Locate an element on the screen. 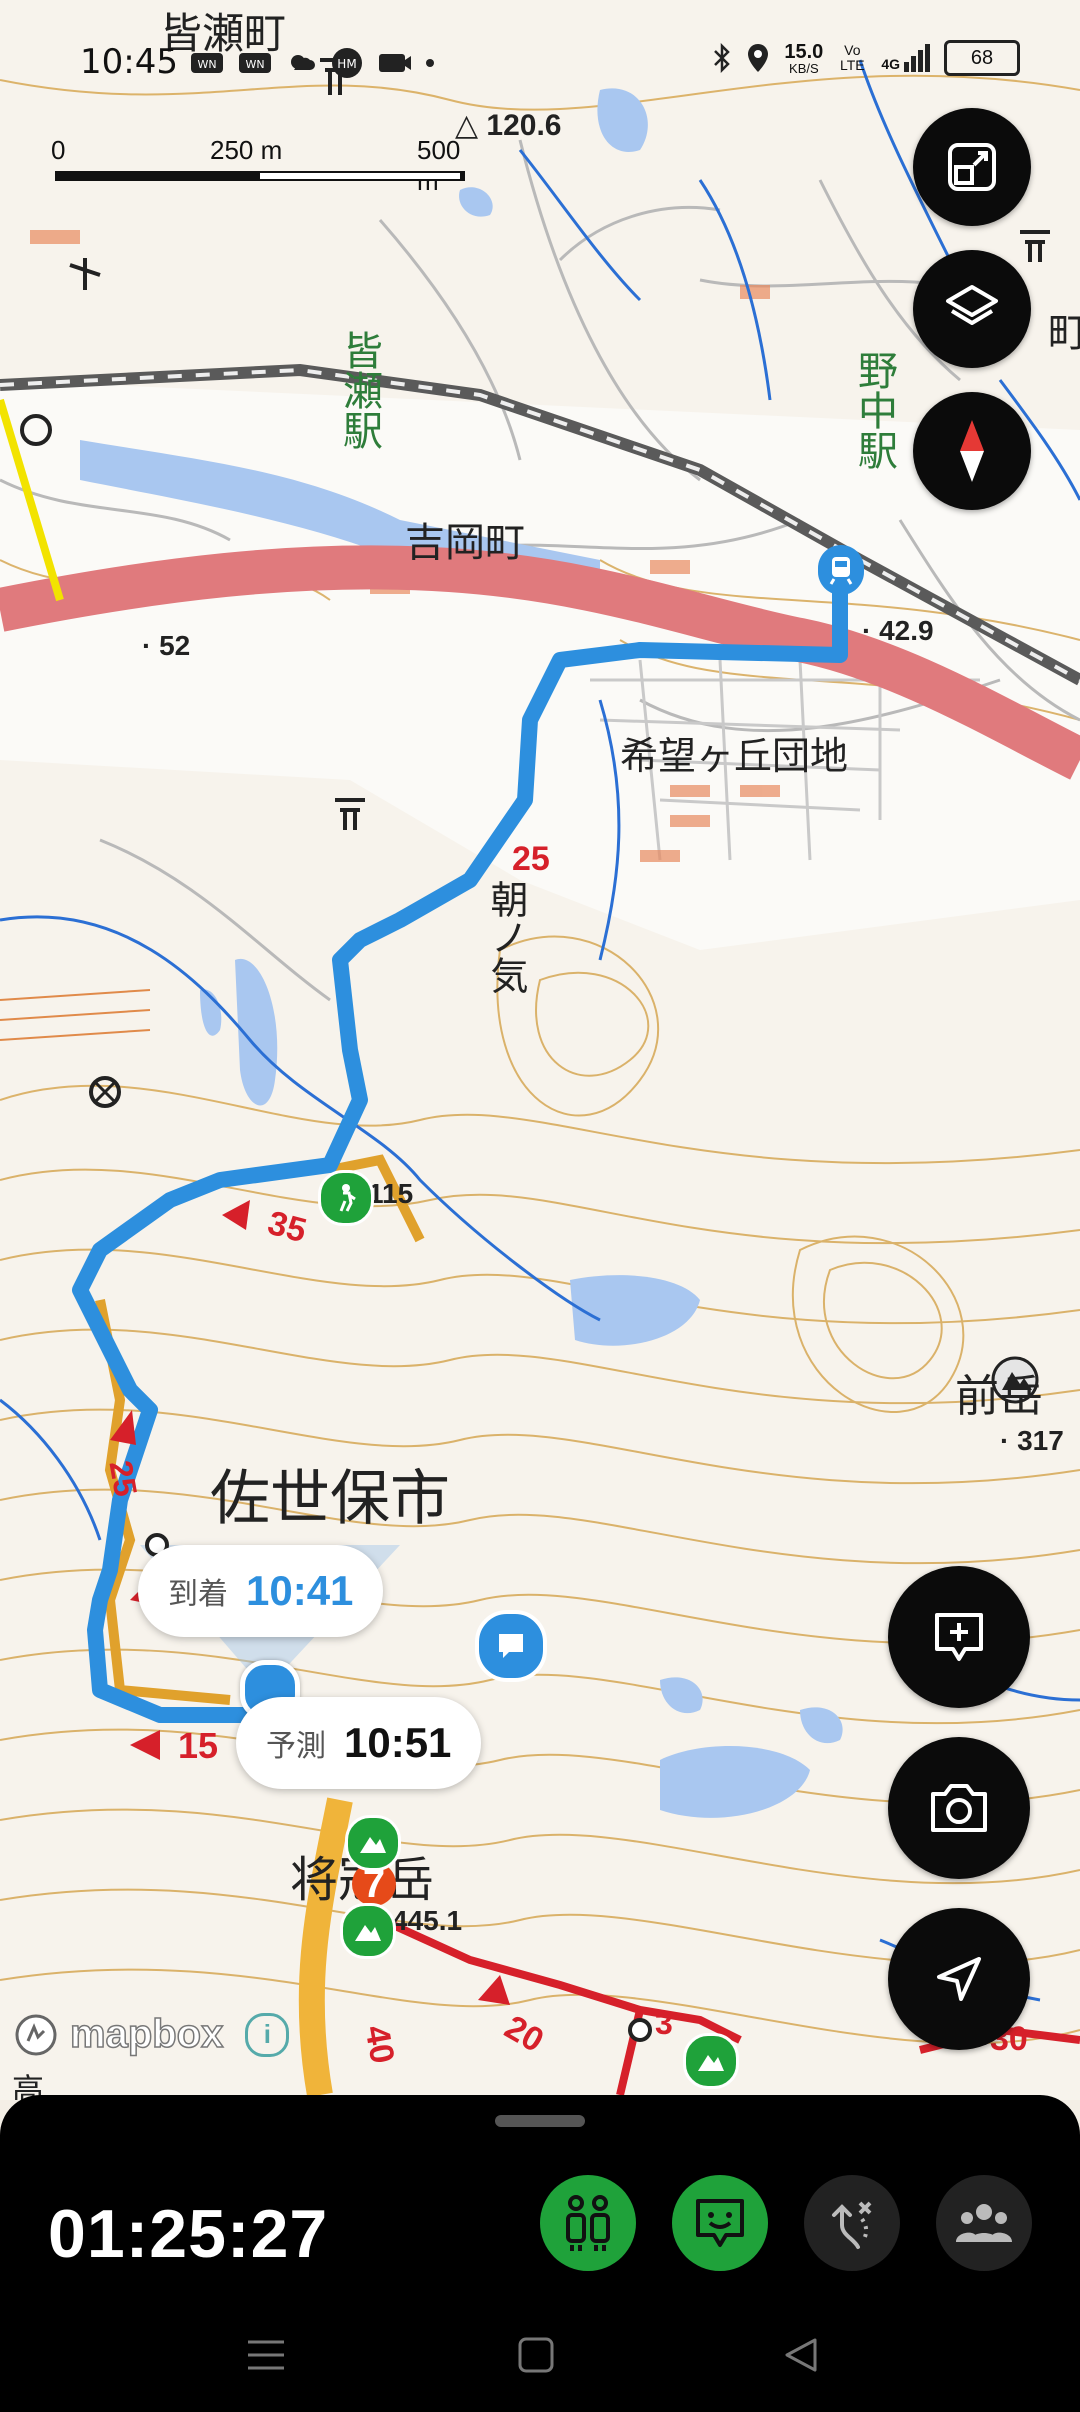 This screenshot has width=1080, height=2412. community-button is located at coordinates (984, 2223).